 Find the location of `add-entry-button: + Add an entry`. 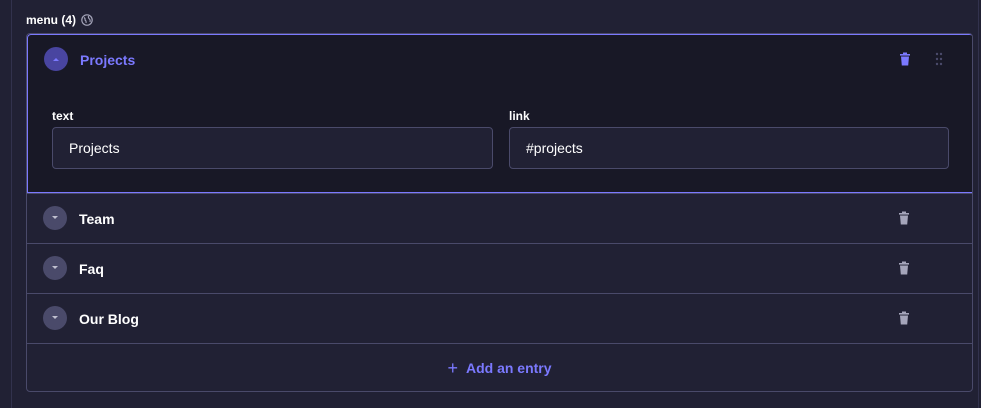

add-entry-button: + Add an entry is located at coordinates (499, 367).